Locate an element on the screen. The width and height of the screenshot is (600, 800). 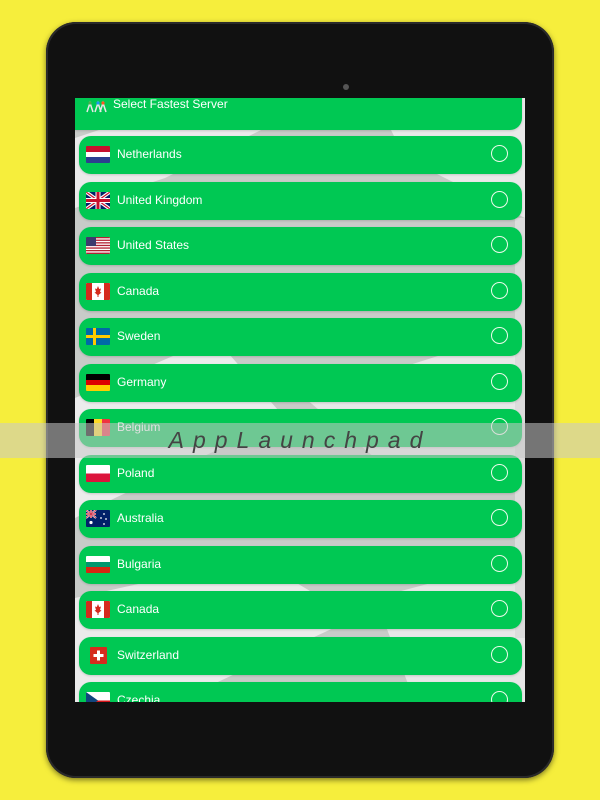
server-item-poland: Poland is located at coordinates (300, 474).